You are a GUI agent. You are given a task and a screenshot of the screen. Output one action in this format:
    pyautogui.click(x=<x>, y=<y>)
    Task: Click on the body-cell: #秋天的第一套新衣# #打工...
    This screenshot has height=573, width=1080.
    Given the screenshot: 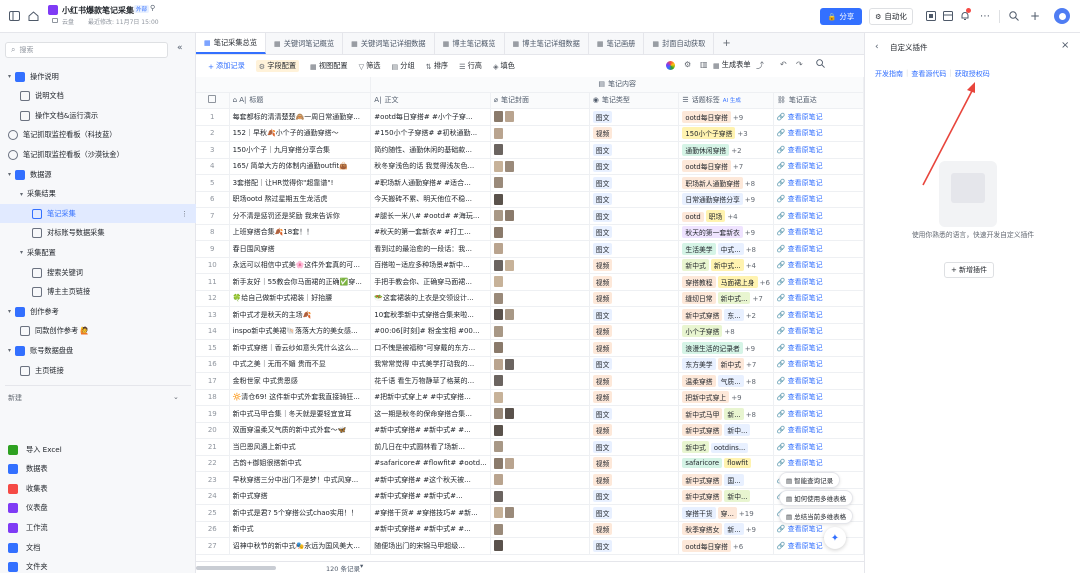 What is the action you would take?
    pyautogui.click(x=430, y=232)
    